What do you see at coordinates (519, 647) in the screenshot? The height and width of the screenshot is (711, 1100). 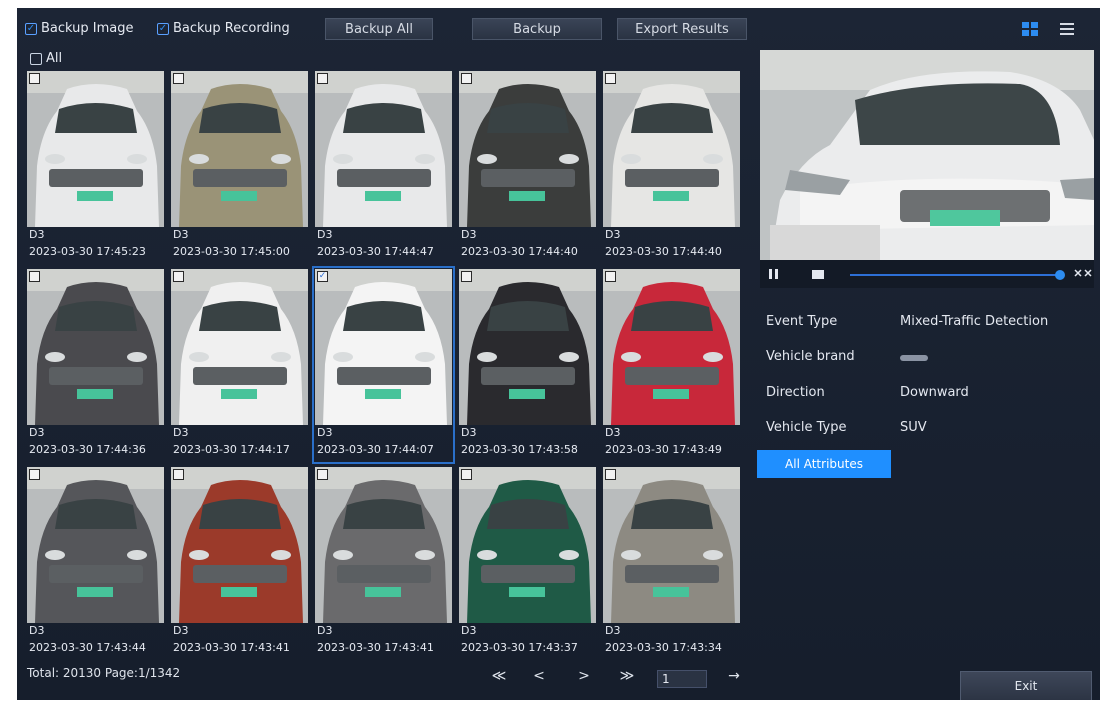 I see `capture-time: 2023-03-30 17:43:37` at bounding box center [519, 647].